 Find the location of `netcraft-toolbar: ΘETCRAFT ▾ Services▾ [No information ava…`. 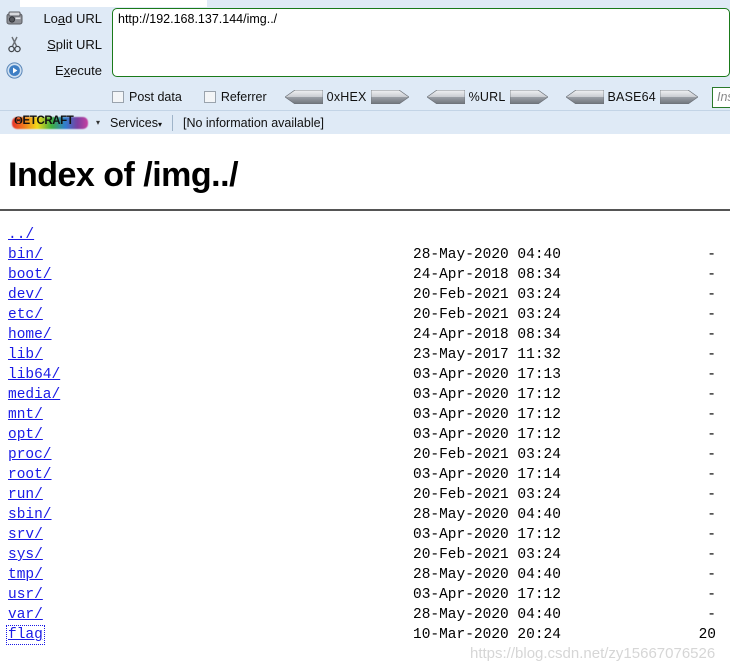

netcraft-toolbar: ΘETCRAFT ▾ Services▾ [No information ava… is located at coordinates (365, 122).